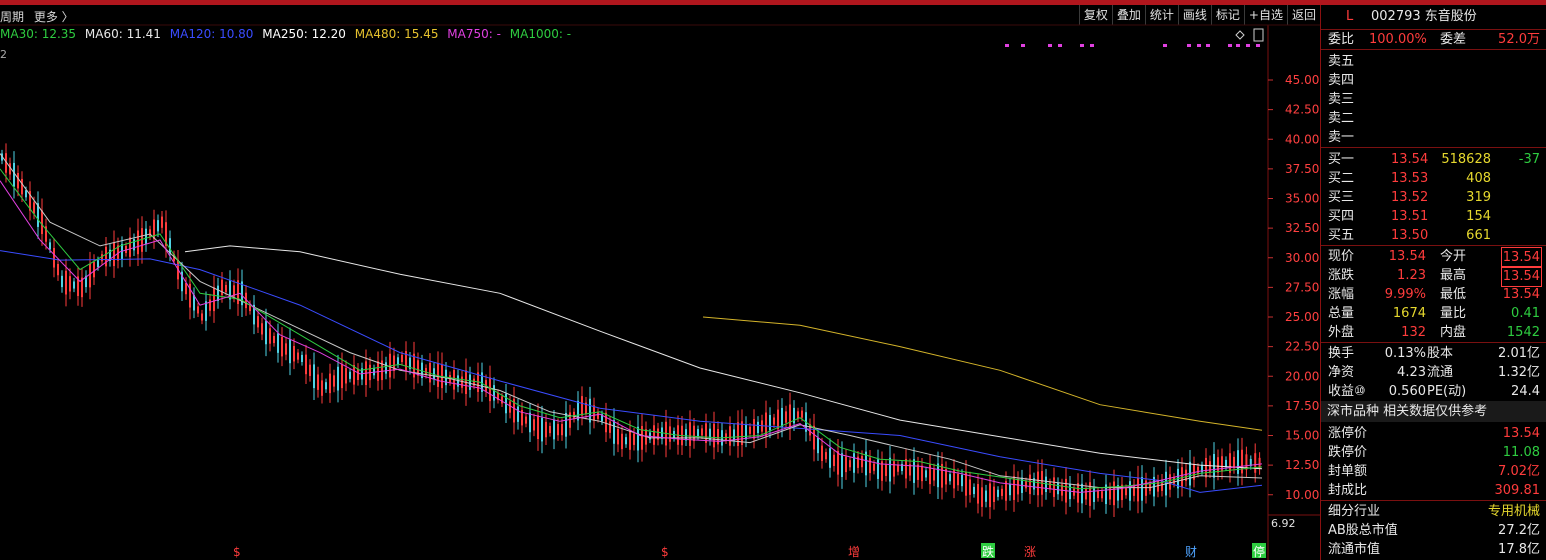 The height and width of the screenshot is (560, 1546). I want to click on weibi-label: 委比, so click(1341, 39).